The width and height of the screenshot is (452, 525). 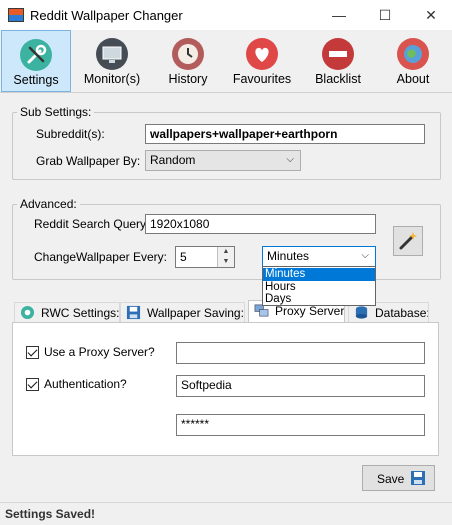 What do you see at coordinates (32, 384) in the screenshot?
I see `authentication-checkbox` at bounding box center [32, 384].